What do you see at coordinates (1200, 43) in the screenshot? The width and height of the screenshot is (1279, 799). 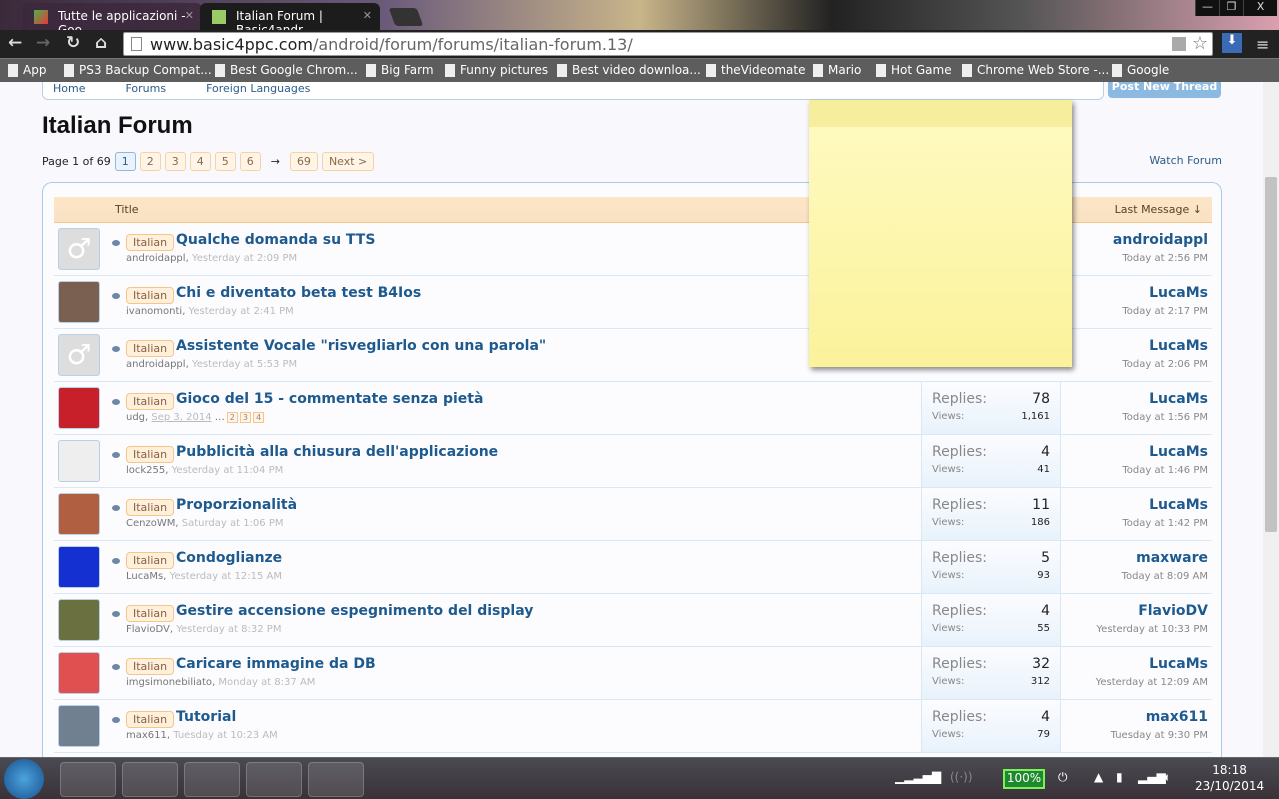 I see `star-icon: ☆` at bounding box center [1200, 43].